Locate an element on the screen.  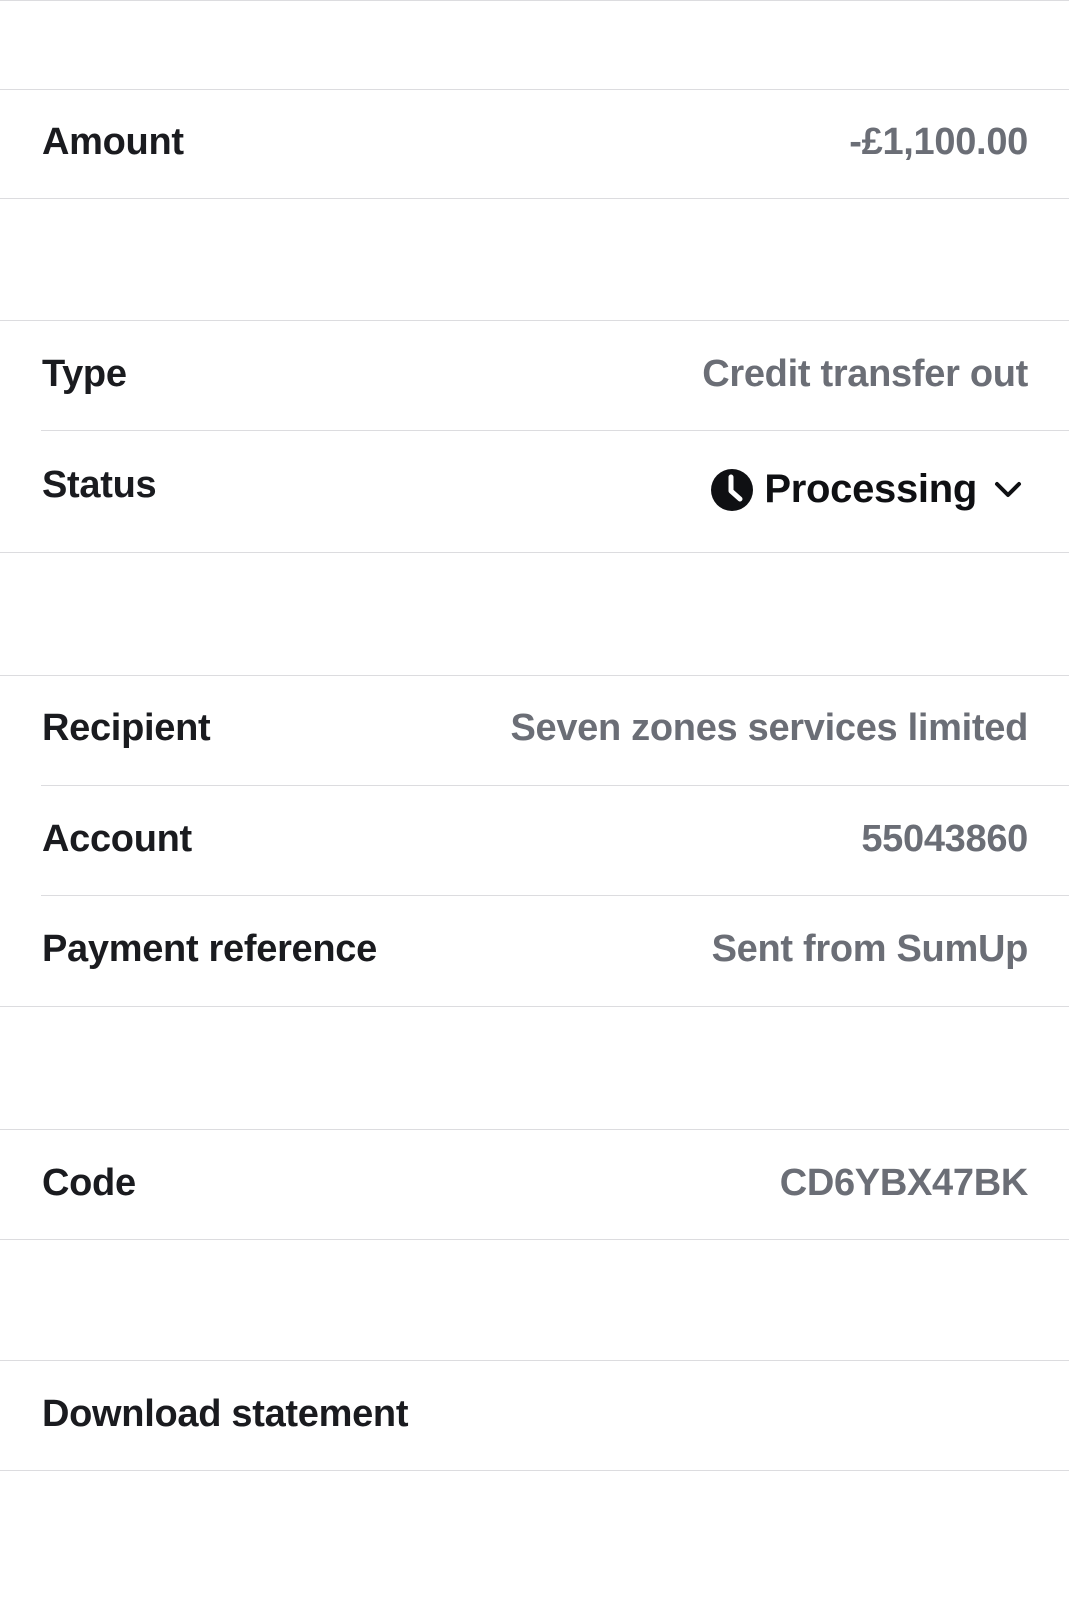
type-value: Credit transfer out is located at coordinates (865, 374).